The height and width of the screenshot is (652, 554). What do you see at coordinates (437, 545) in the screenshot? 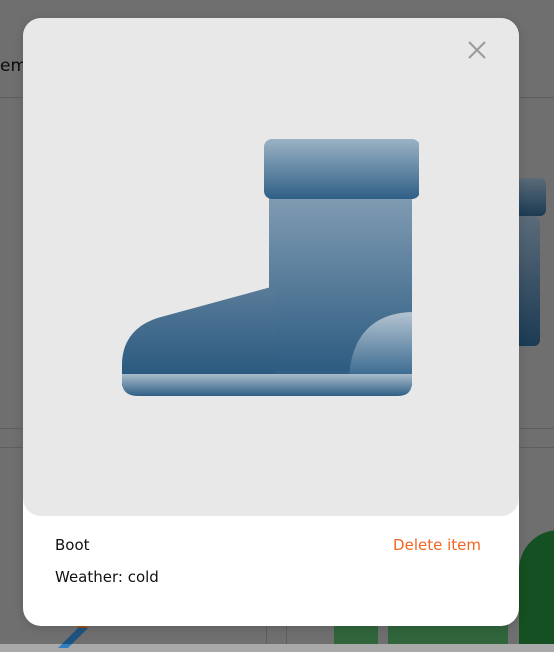
I see `delete-item-button: Delete item` at bounding box center [437, 545].